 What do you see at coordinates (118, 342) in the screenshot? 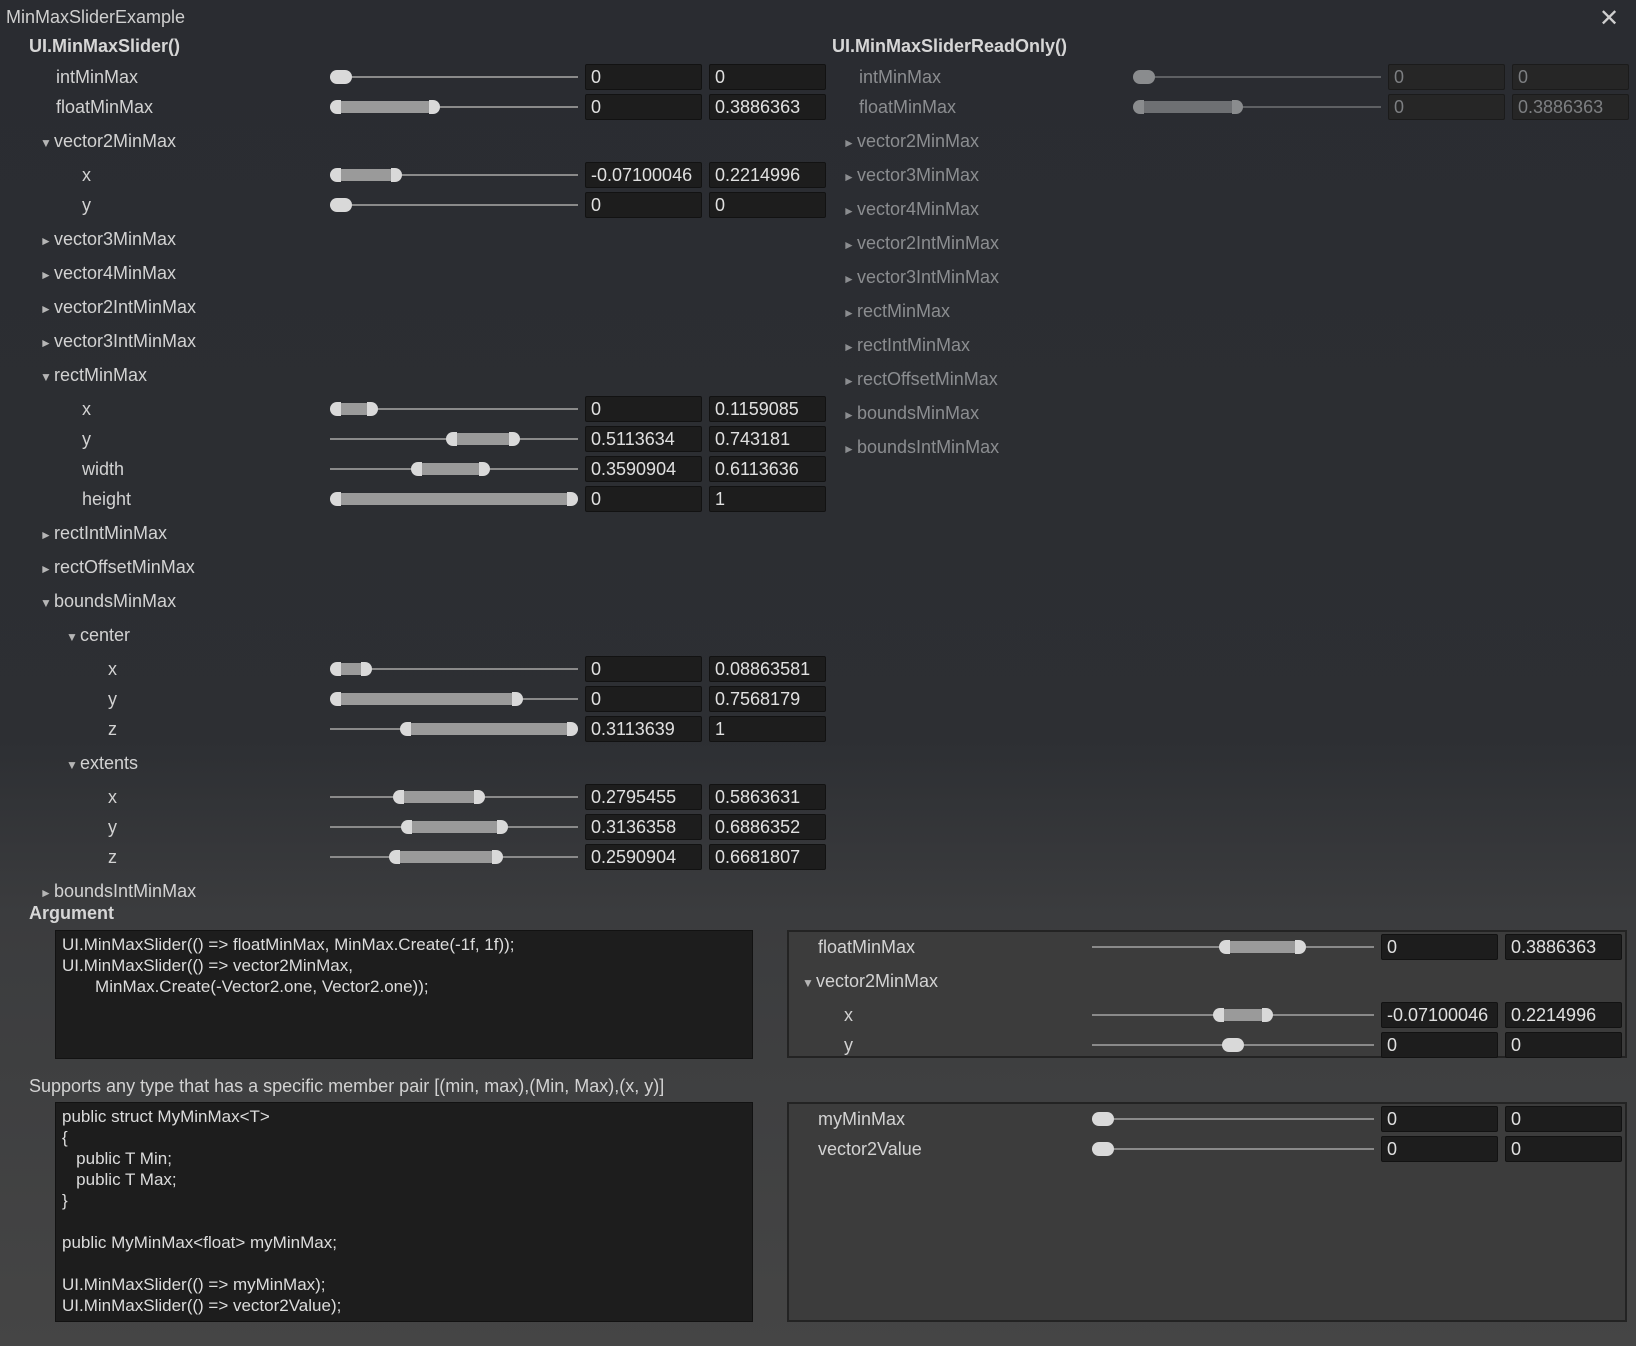
I see `foldout-vector3intminmax: ► vector3IntMinMax` at bounding box center [118, 342].